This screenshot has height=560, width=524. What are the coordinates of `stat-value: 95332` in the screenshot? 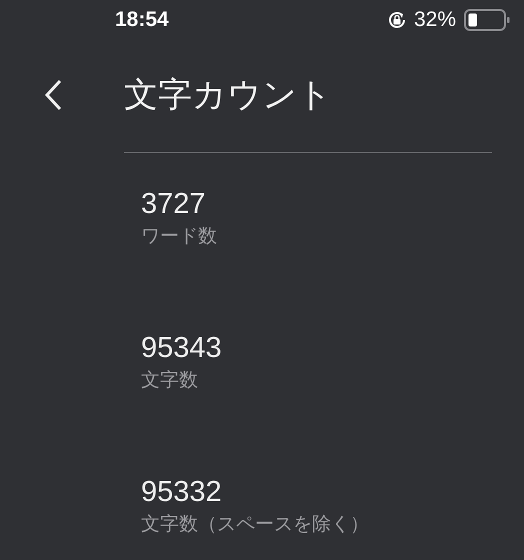 It's located at (182, 492).